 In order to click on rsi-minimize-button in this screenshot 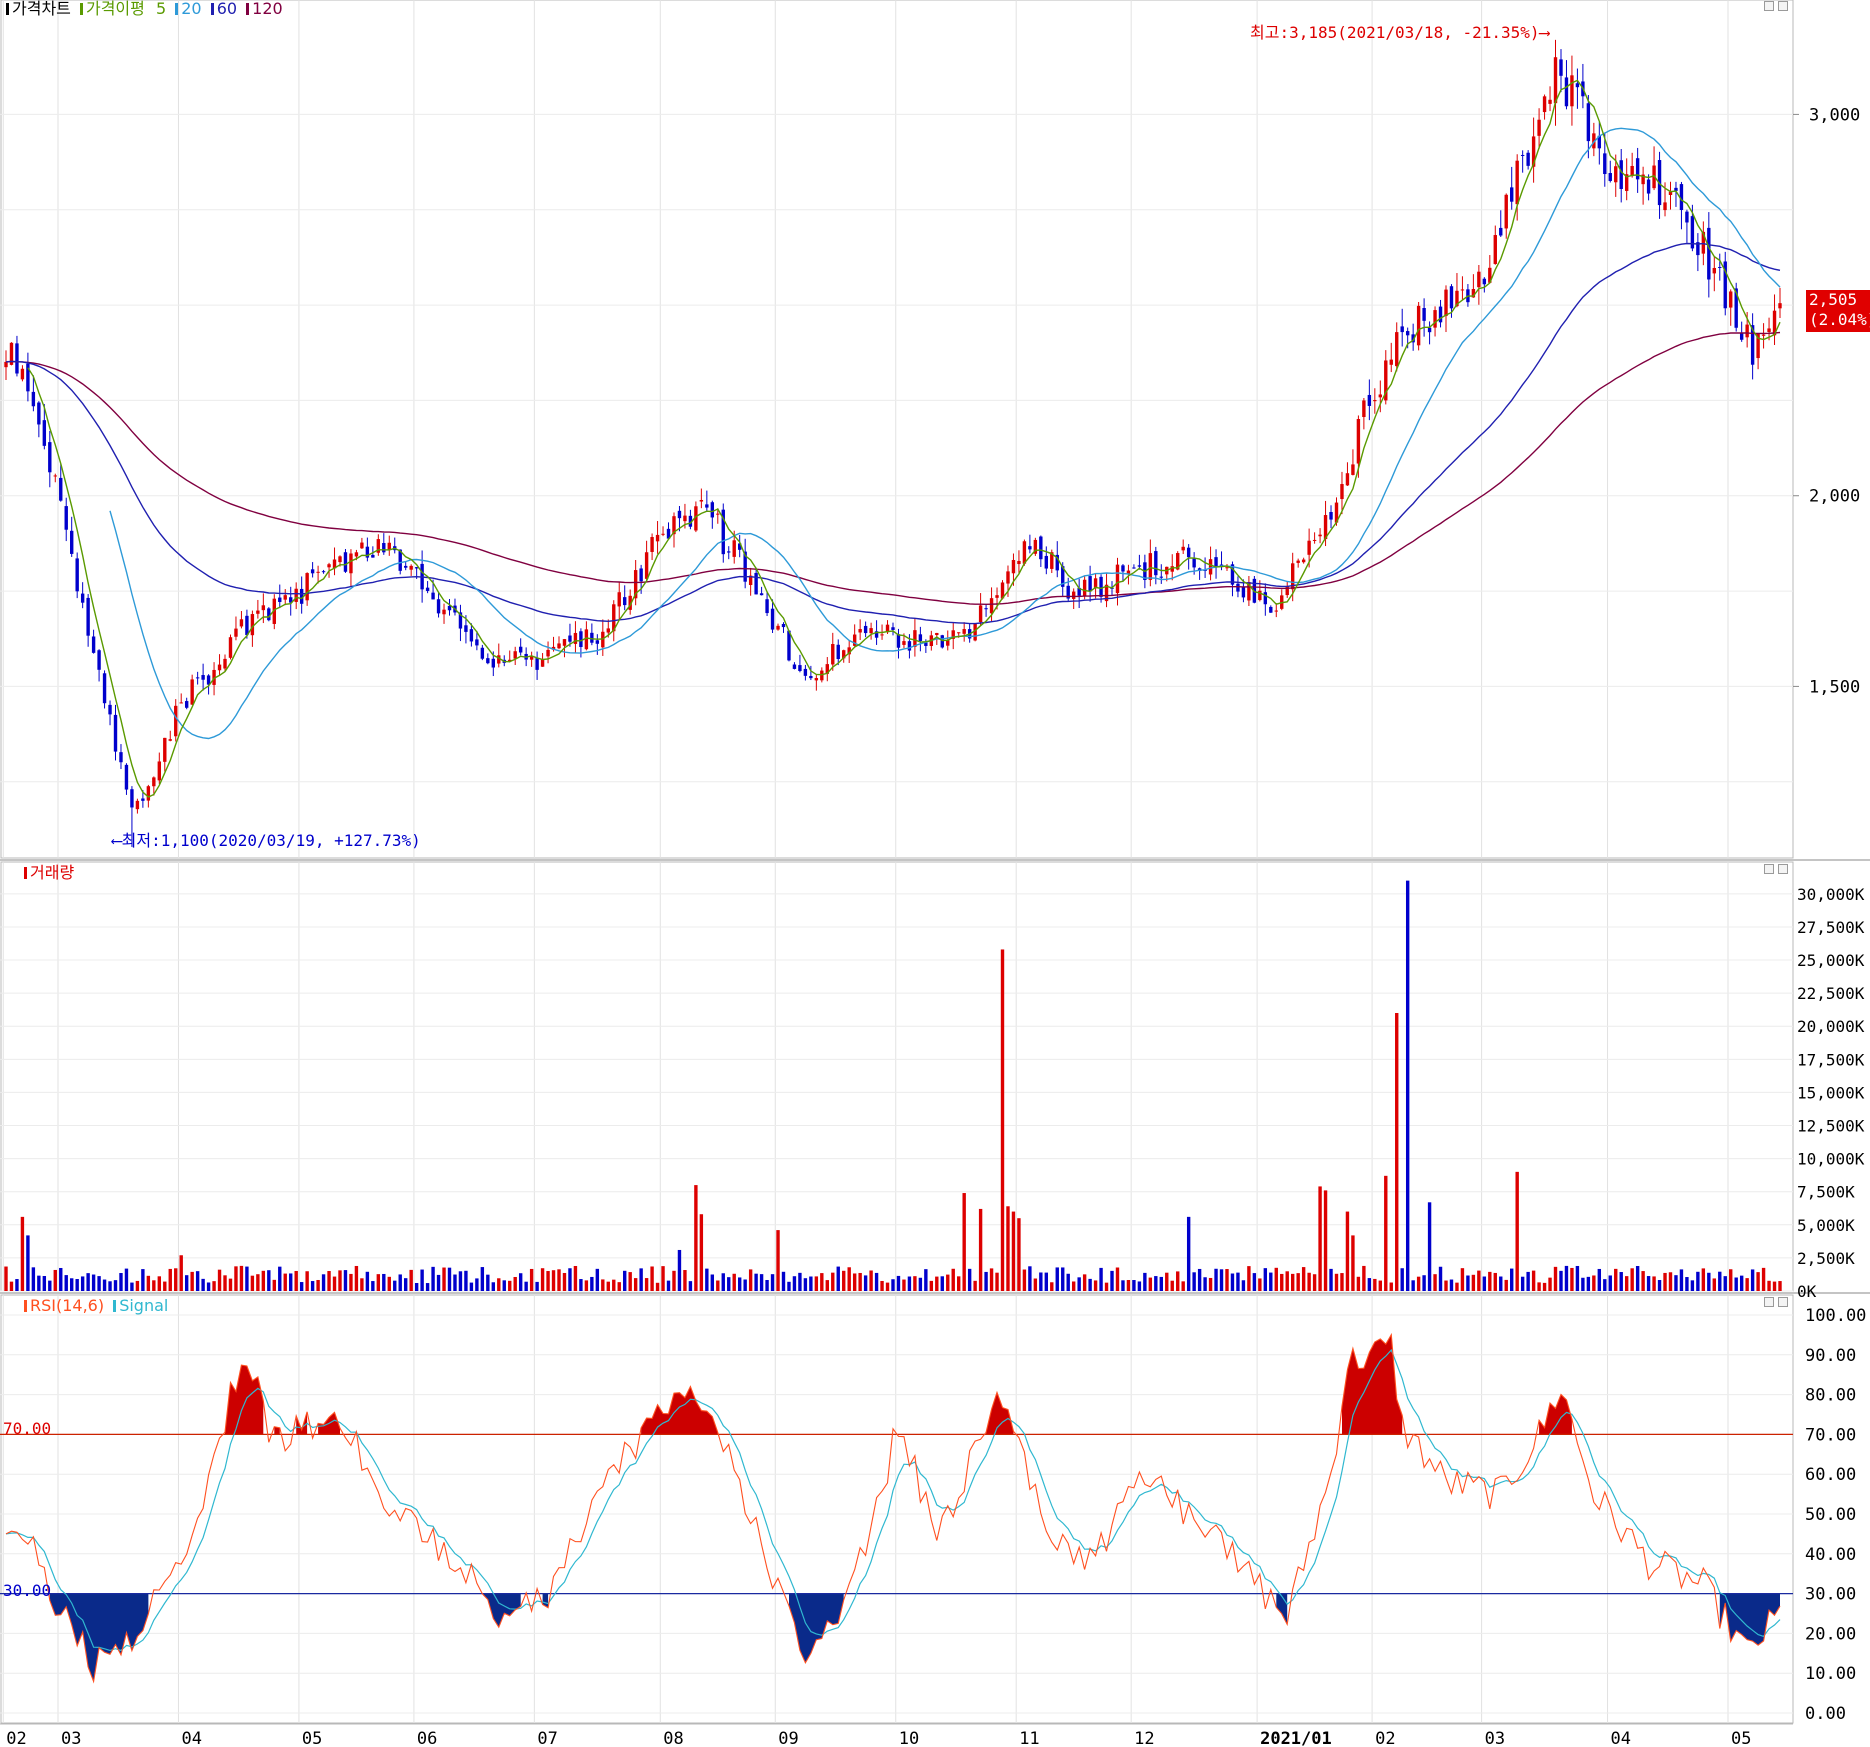, I will do `click(1769, 1302)`.